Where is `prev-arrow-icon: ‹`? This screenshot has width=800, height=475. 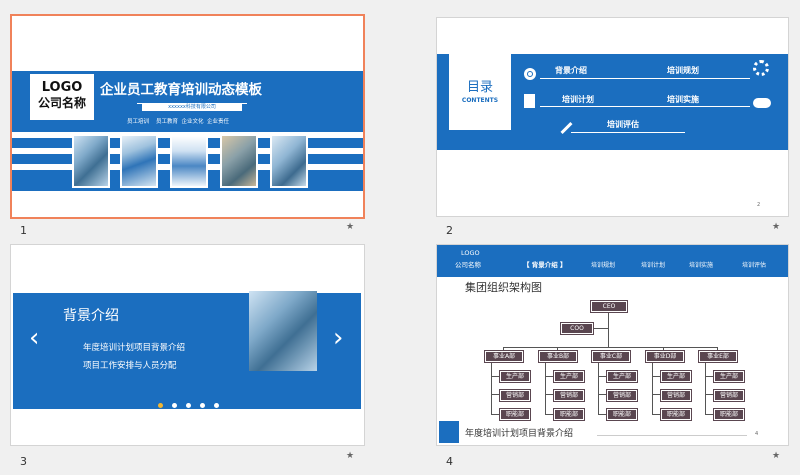 prev-arrow-icon: ‹ is located at coordinates (34, 338).